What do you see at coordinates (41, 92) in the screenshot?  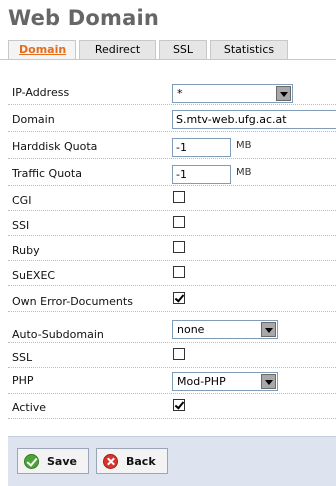 I see `ip-address-label: IP-Address` at bounding box center [41, 92].